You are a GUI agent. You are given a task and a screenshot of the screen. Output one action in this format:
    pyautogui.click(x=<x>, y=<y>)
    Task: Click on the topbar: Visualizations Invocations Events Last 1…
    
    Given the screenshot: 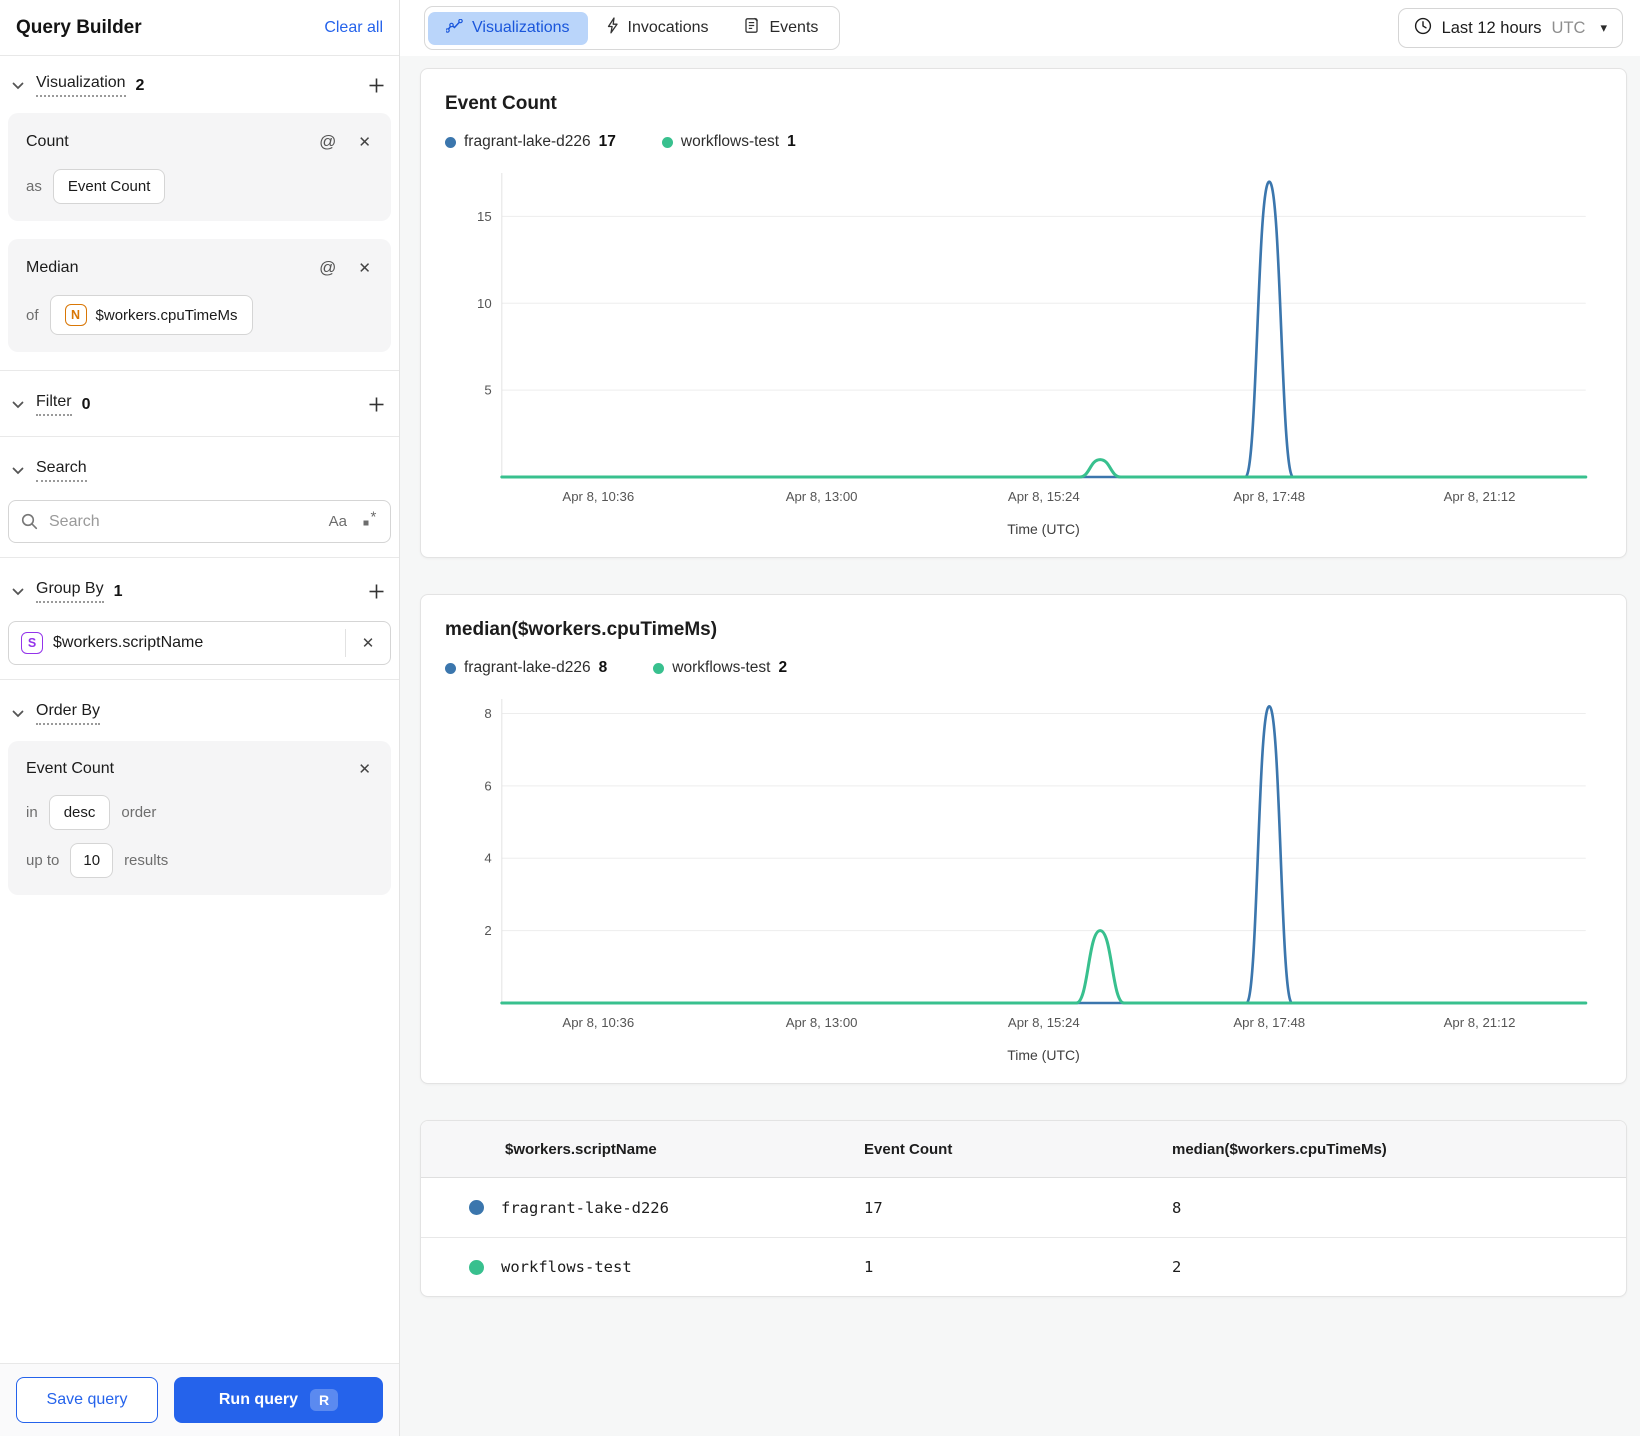 What is the action you would take?
    pyautogui.click(x=1020, y=28)
    